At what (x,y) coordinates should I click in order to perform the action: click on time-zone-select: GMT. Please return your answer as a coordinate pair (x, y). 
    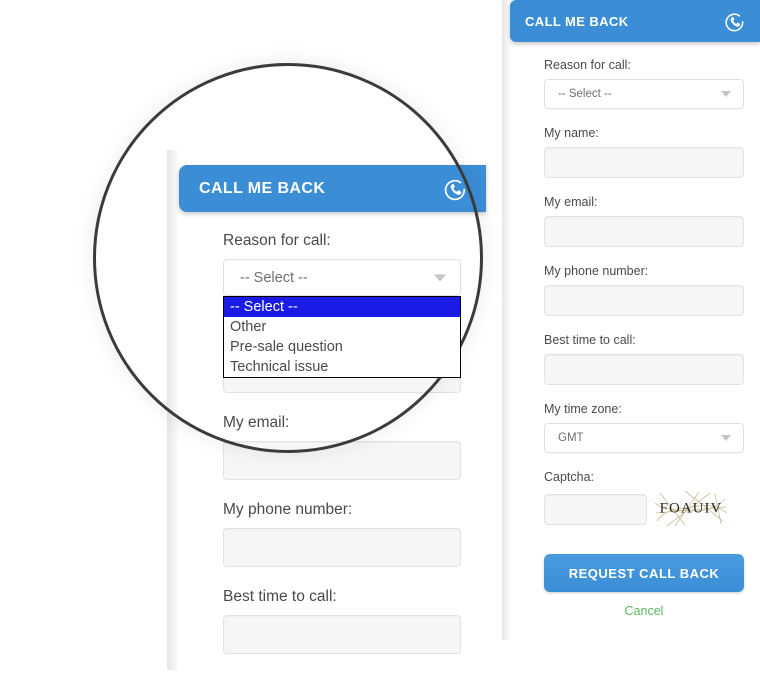
    Looking at the image, I should click on (644, 438).